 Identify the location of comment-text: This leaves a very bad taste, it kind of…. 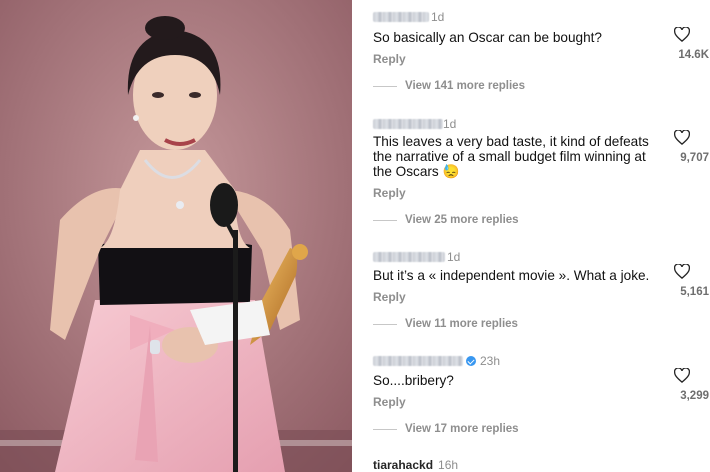
(511, 156).